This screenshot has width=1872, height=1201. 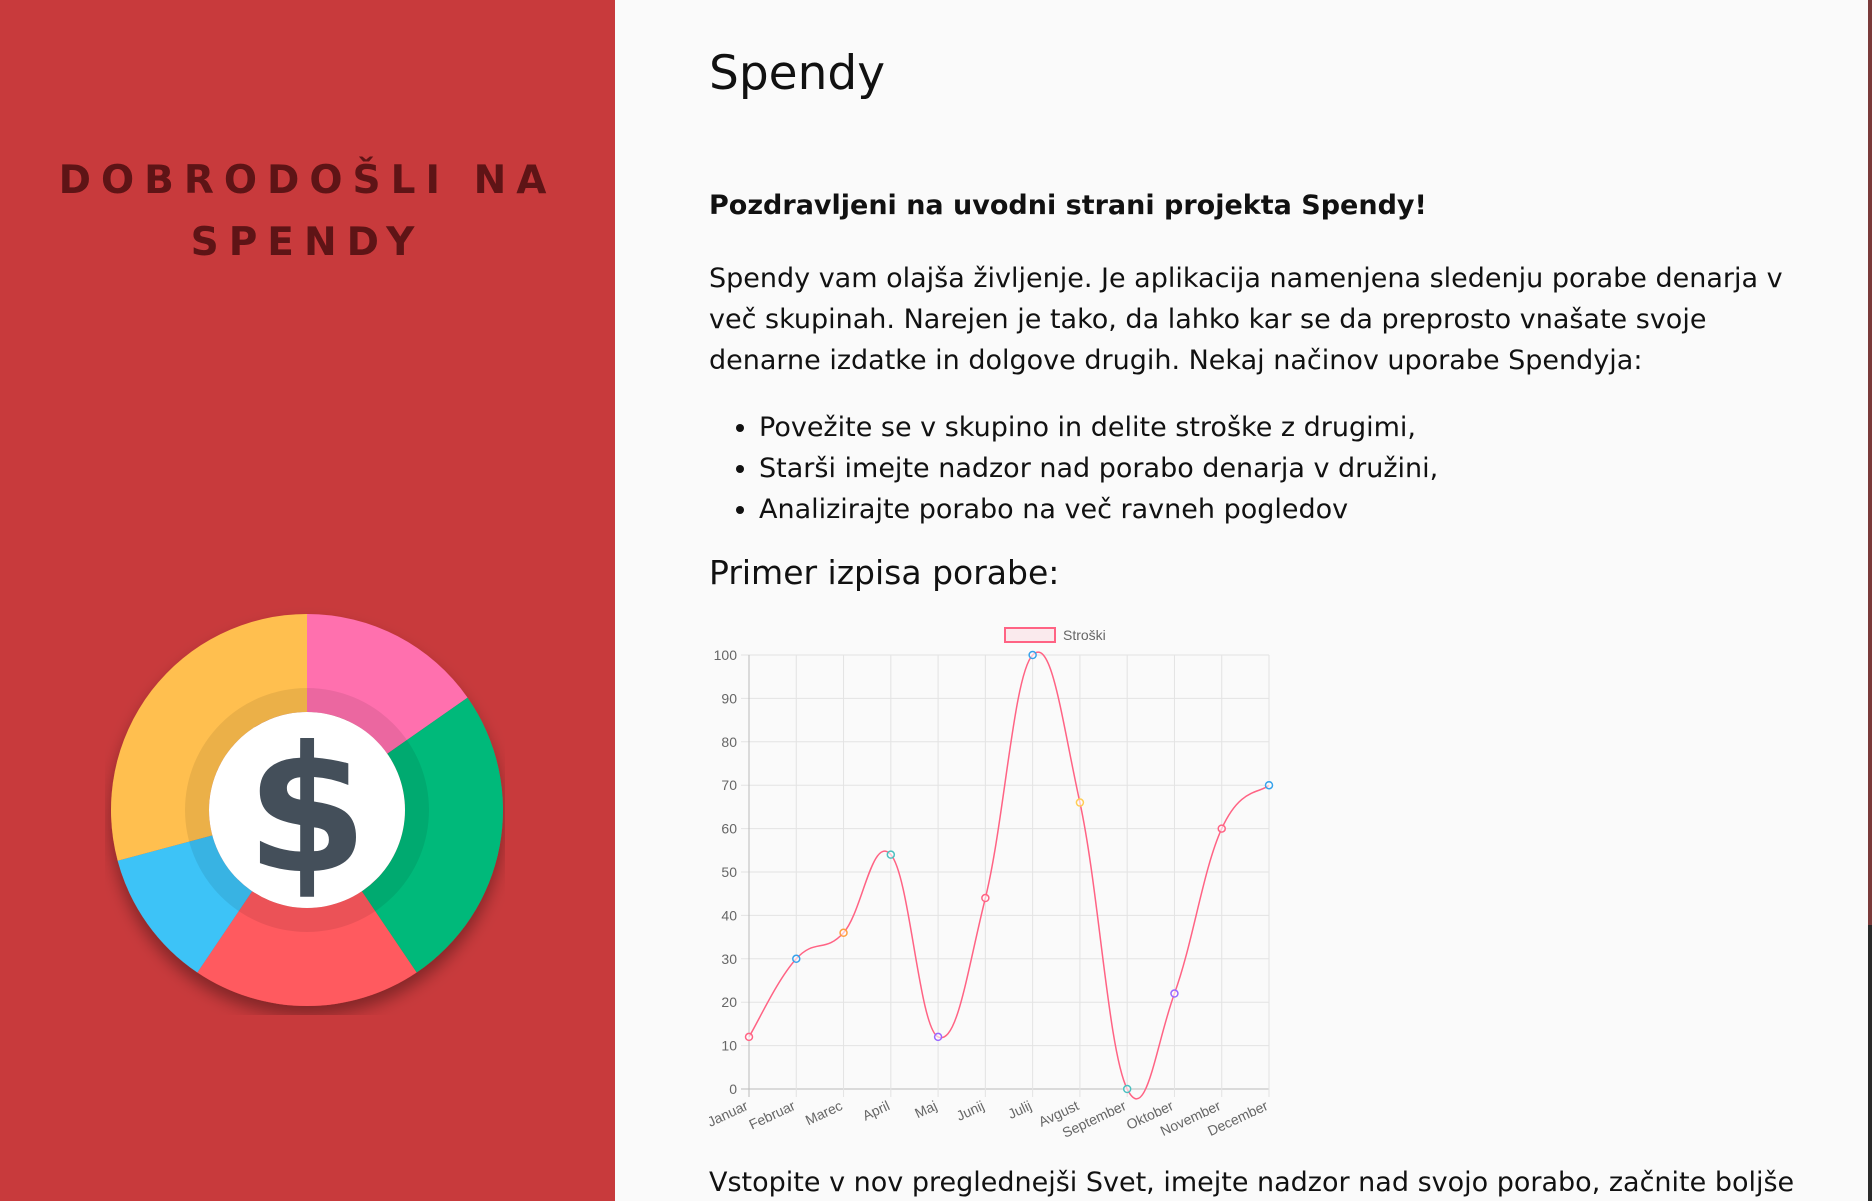 I want to click on y-tick-label: 10, so click(x=729, y=1046).